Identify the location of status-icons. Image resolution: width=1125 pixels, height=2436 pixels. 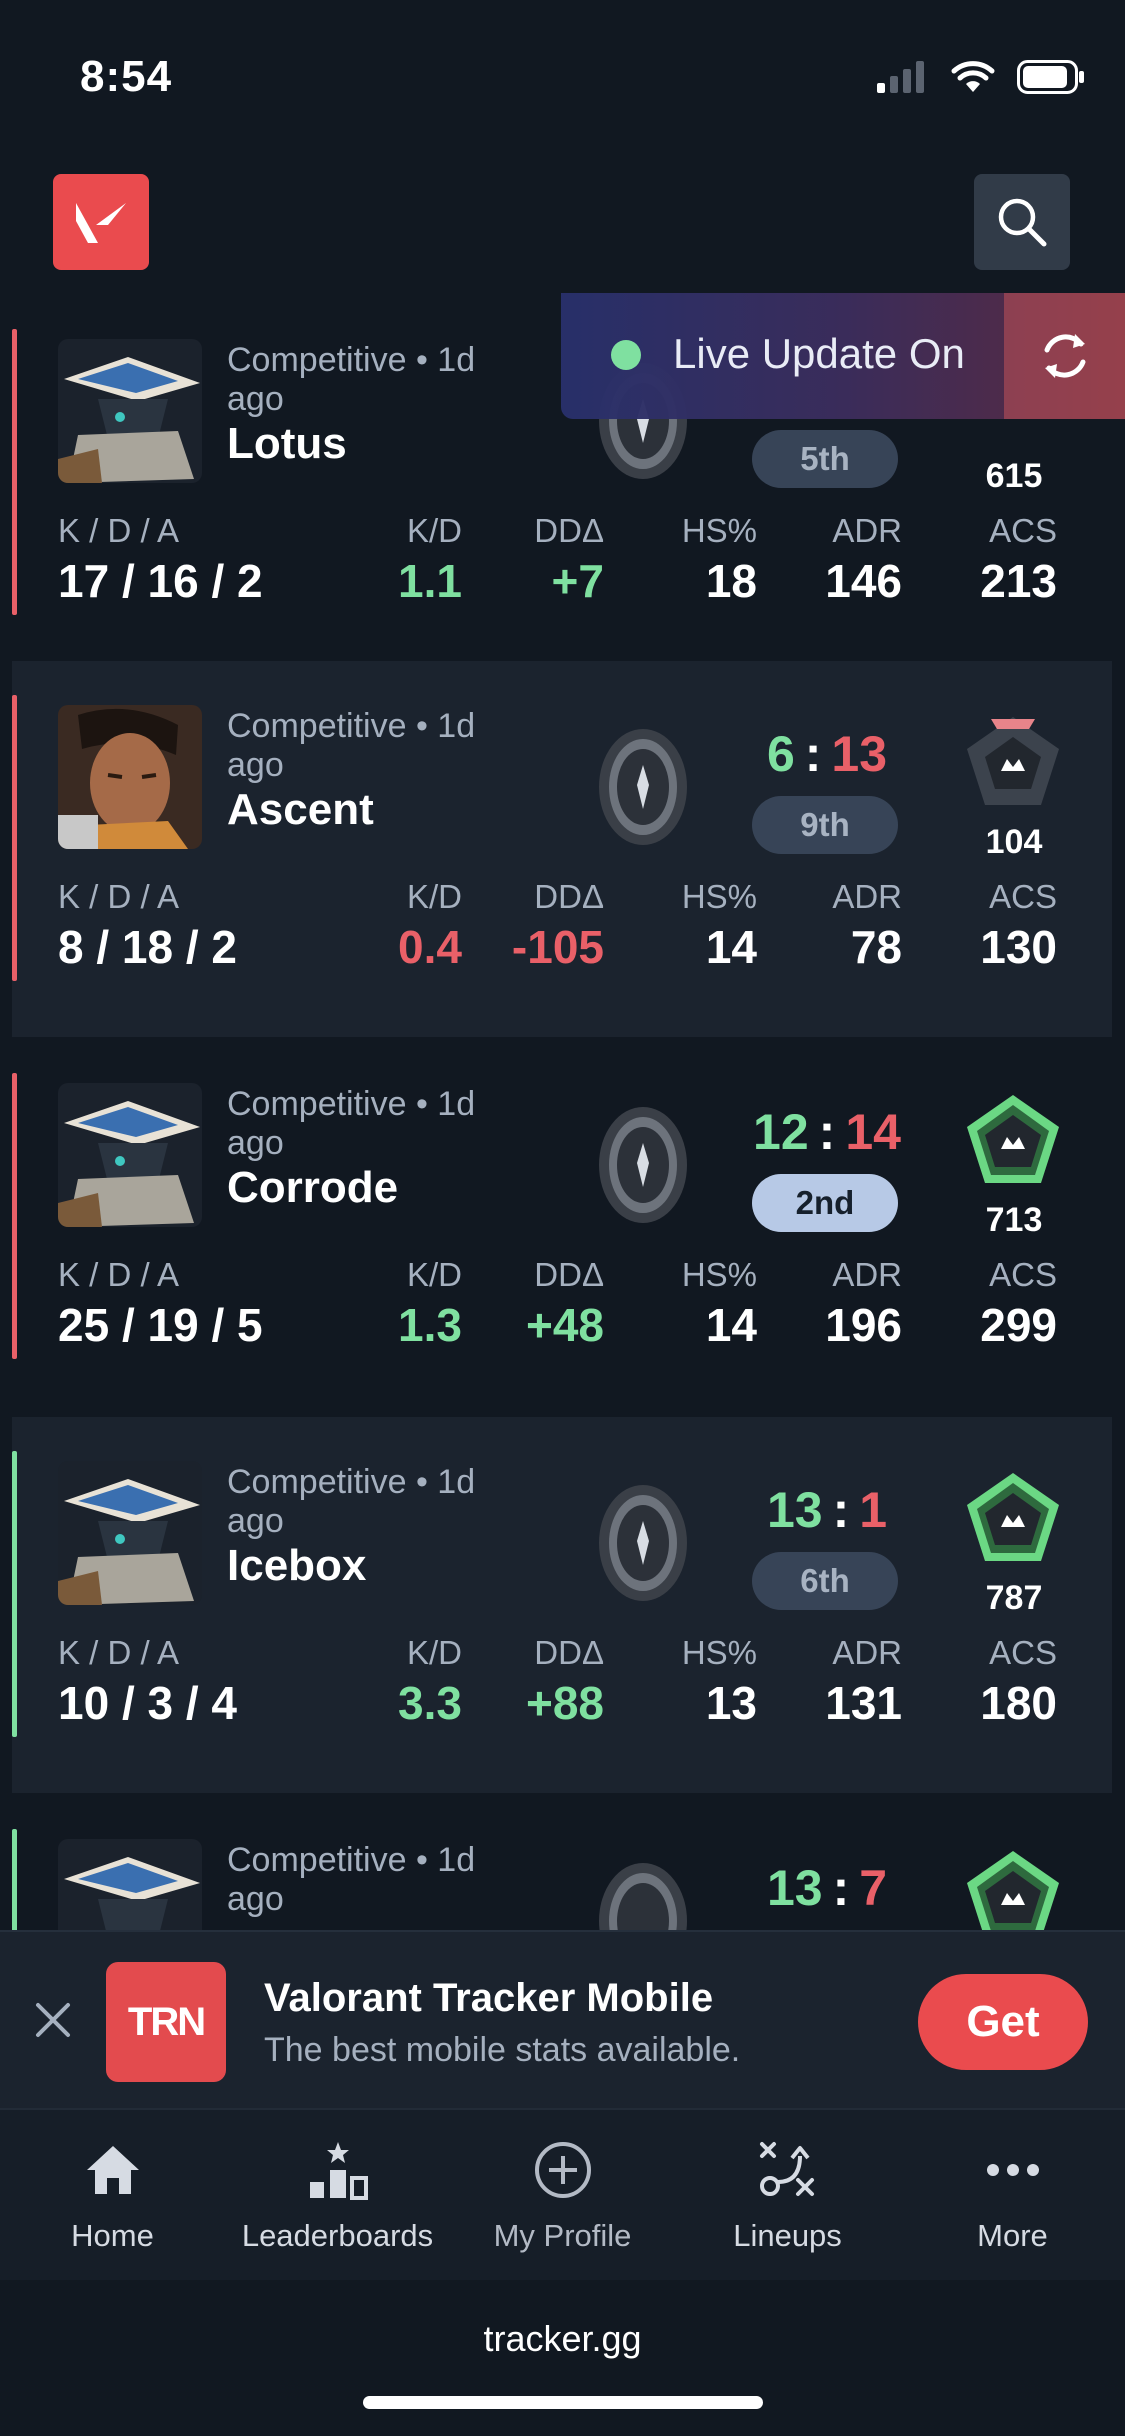
(981, 77).